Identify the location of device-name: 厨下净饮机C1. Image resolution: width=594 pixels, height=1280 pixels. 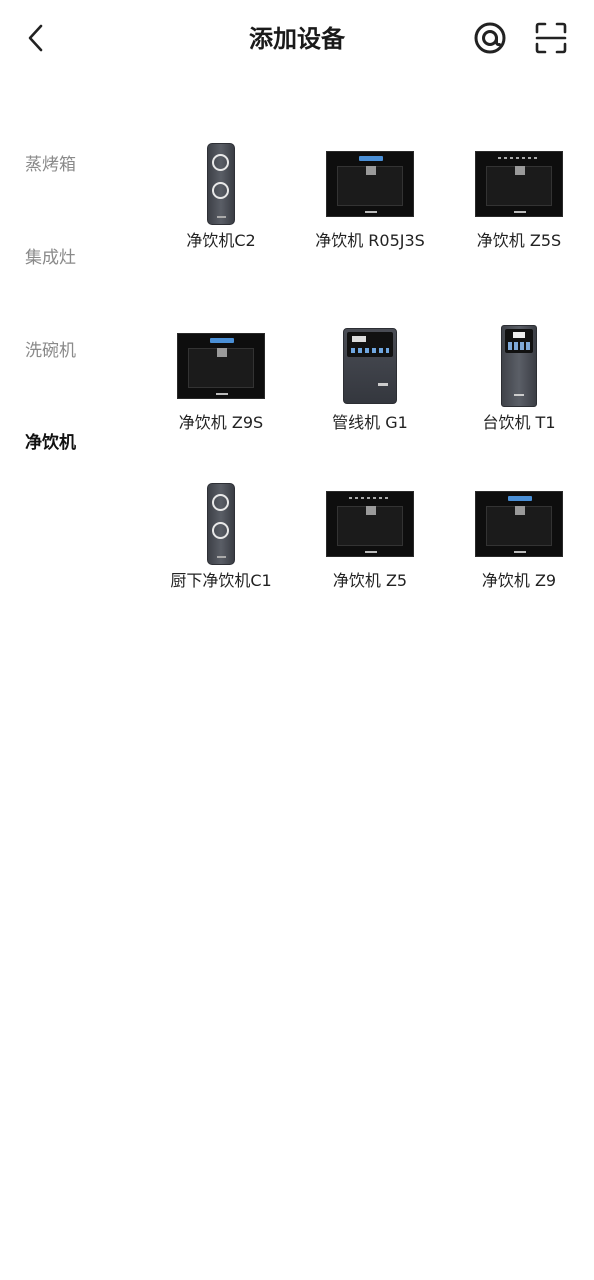
(221, 580).